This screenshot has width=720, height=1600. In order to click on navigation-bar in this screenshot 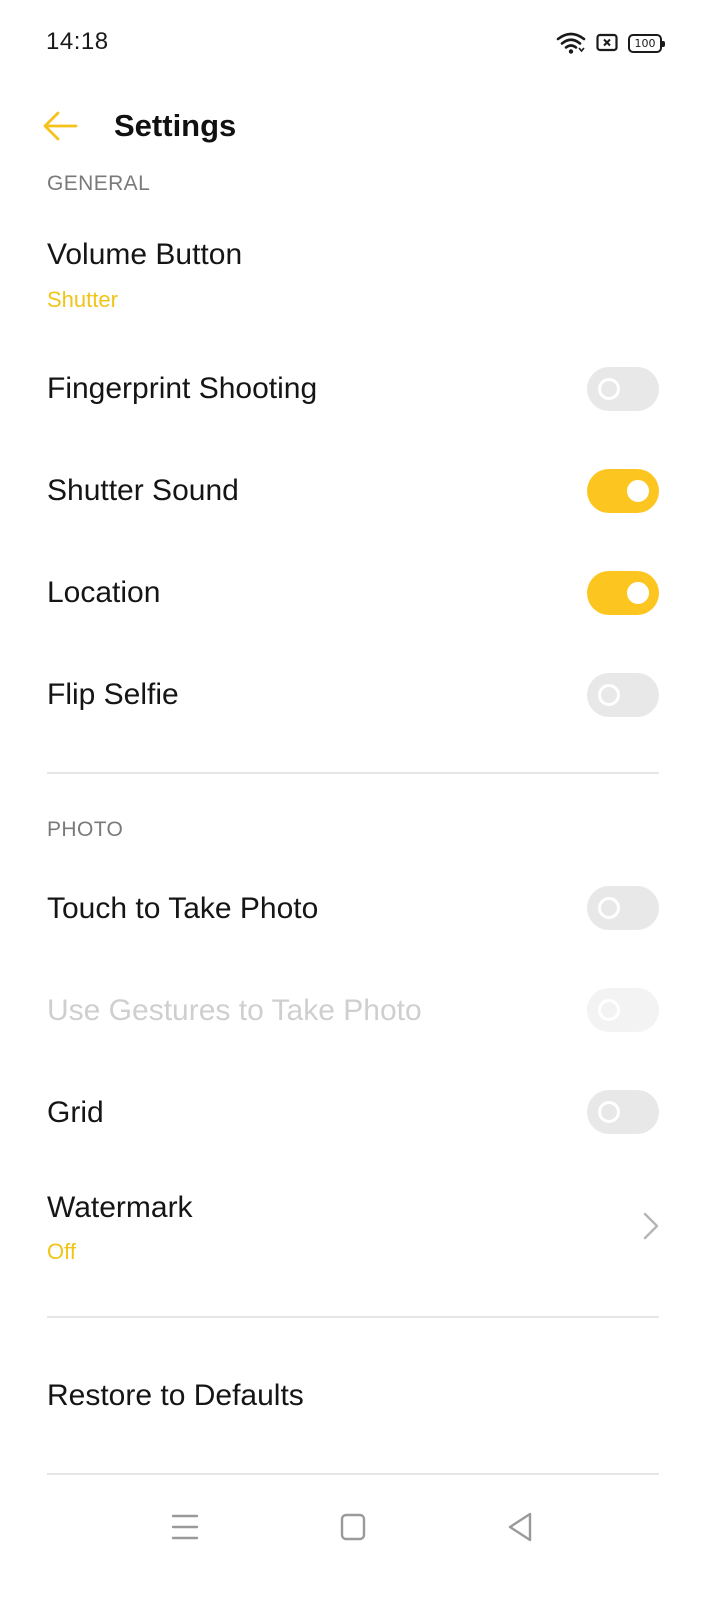, I will do `click(360, 1540)`.